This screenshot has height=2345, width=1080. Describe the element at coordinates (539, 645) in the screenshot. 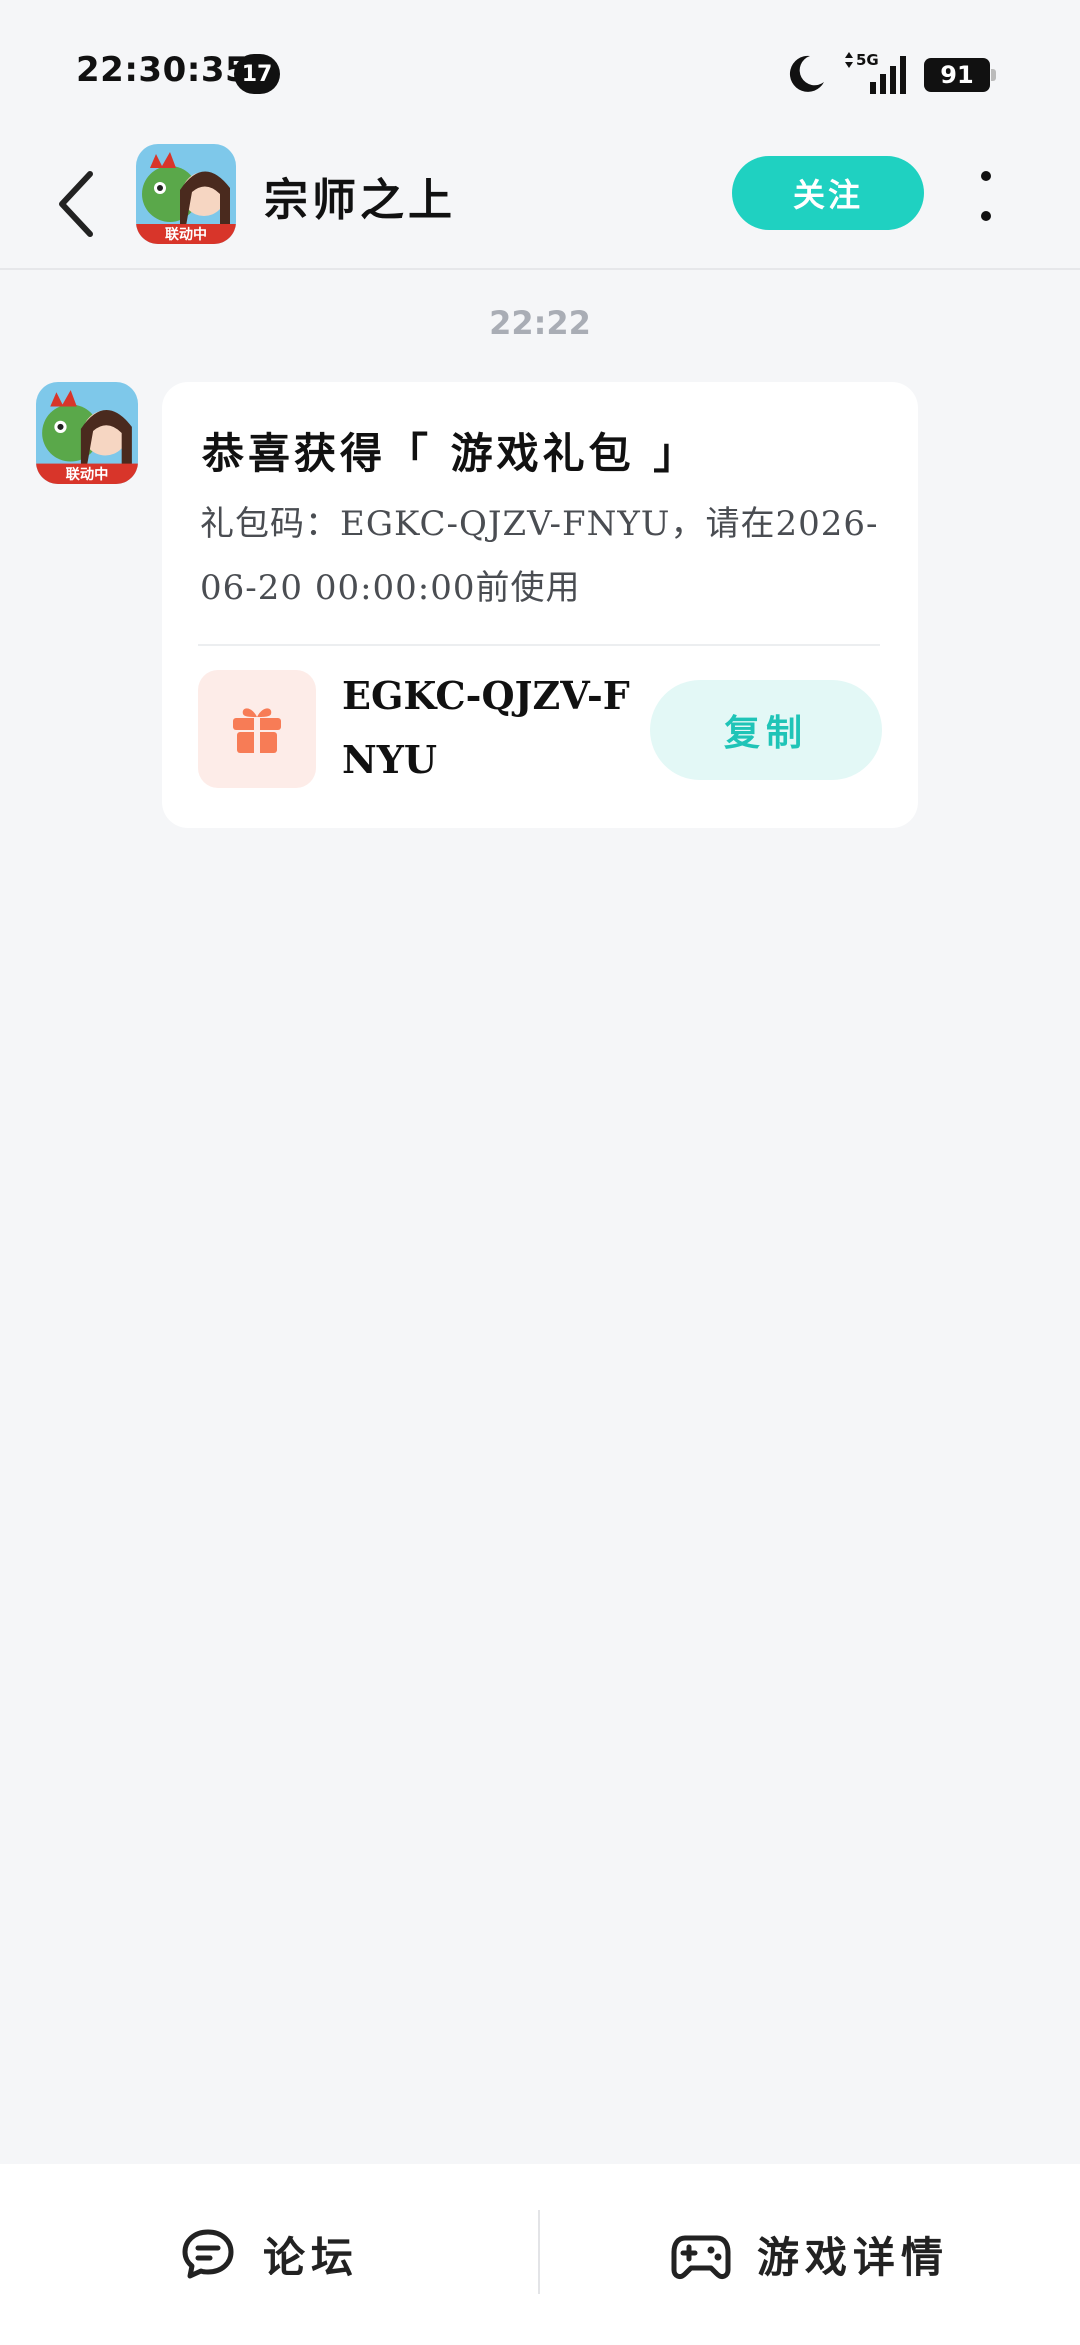

I see `card-divider` at that location.